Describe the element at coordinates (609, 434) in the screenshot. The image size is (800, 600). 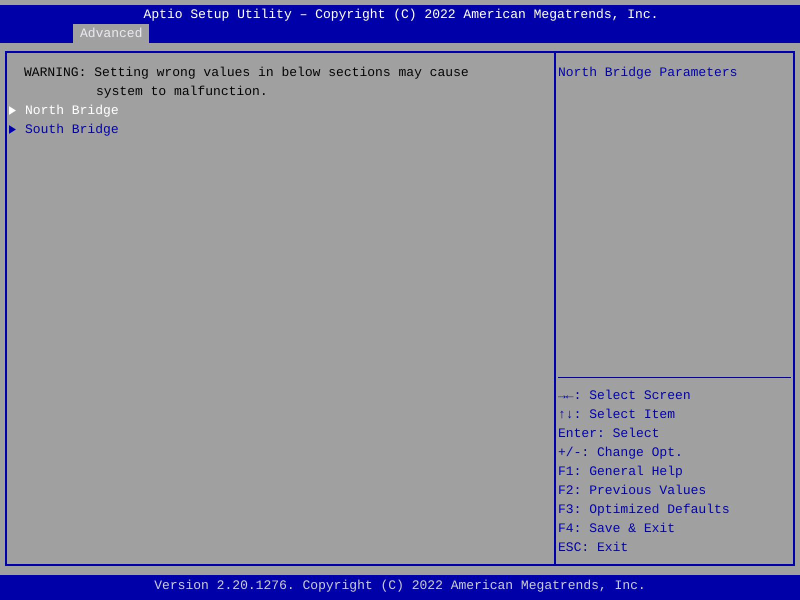
I see `key-help-text: Enter: Select` at that location.